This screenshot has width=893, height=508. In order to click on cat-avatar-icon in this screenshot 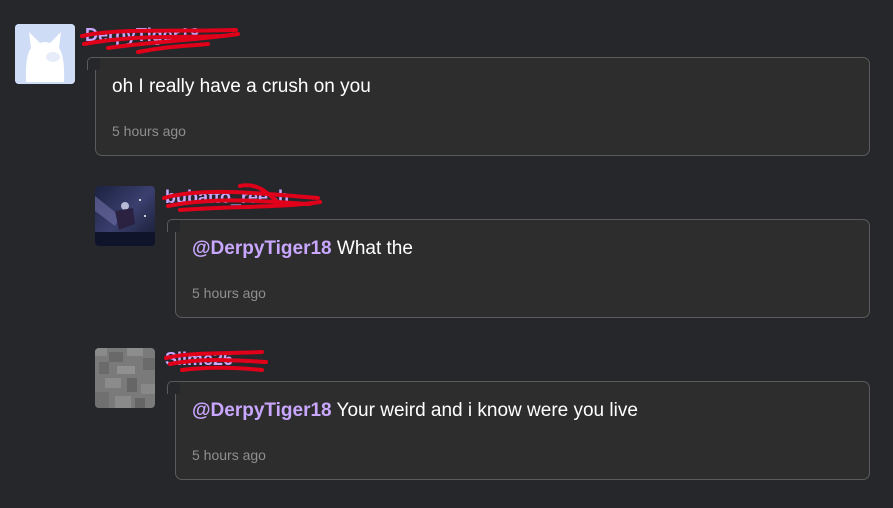, I will do `click(45, 54)`.